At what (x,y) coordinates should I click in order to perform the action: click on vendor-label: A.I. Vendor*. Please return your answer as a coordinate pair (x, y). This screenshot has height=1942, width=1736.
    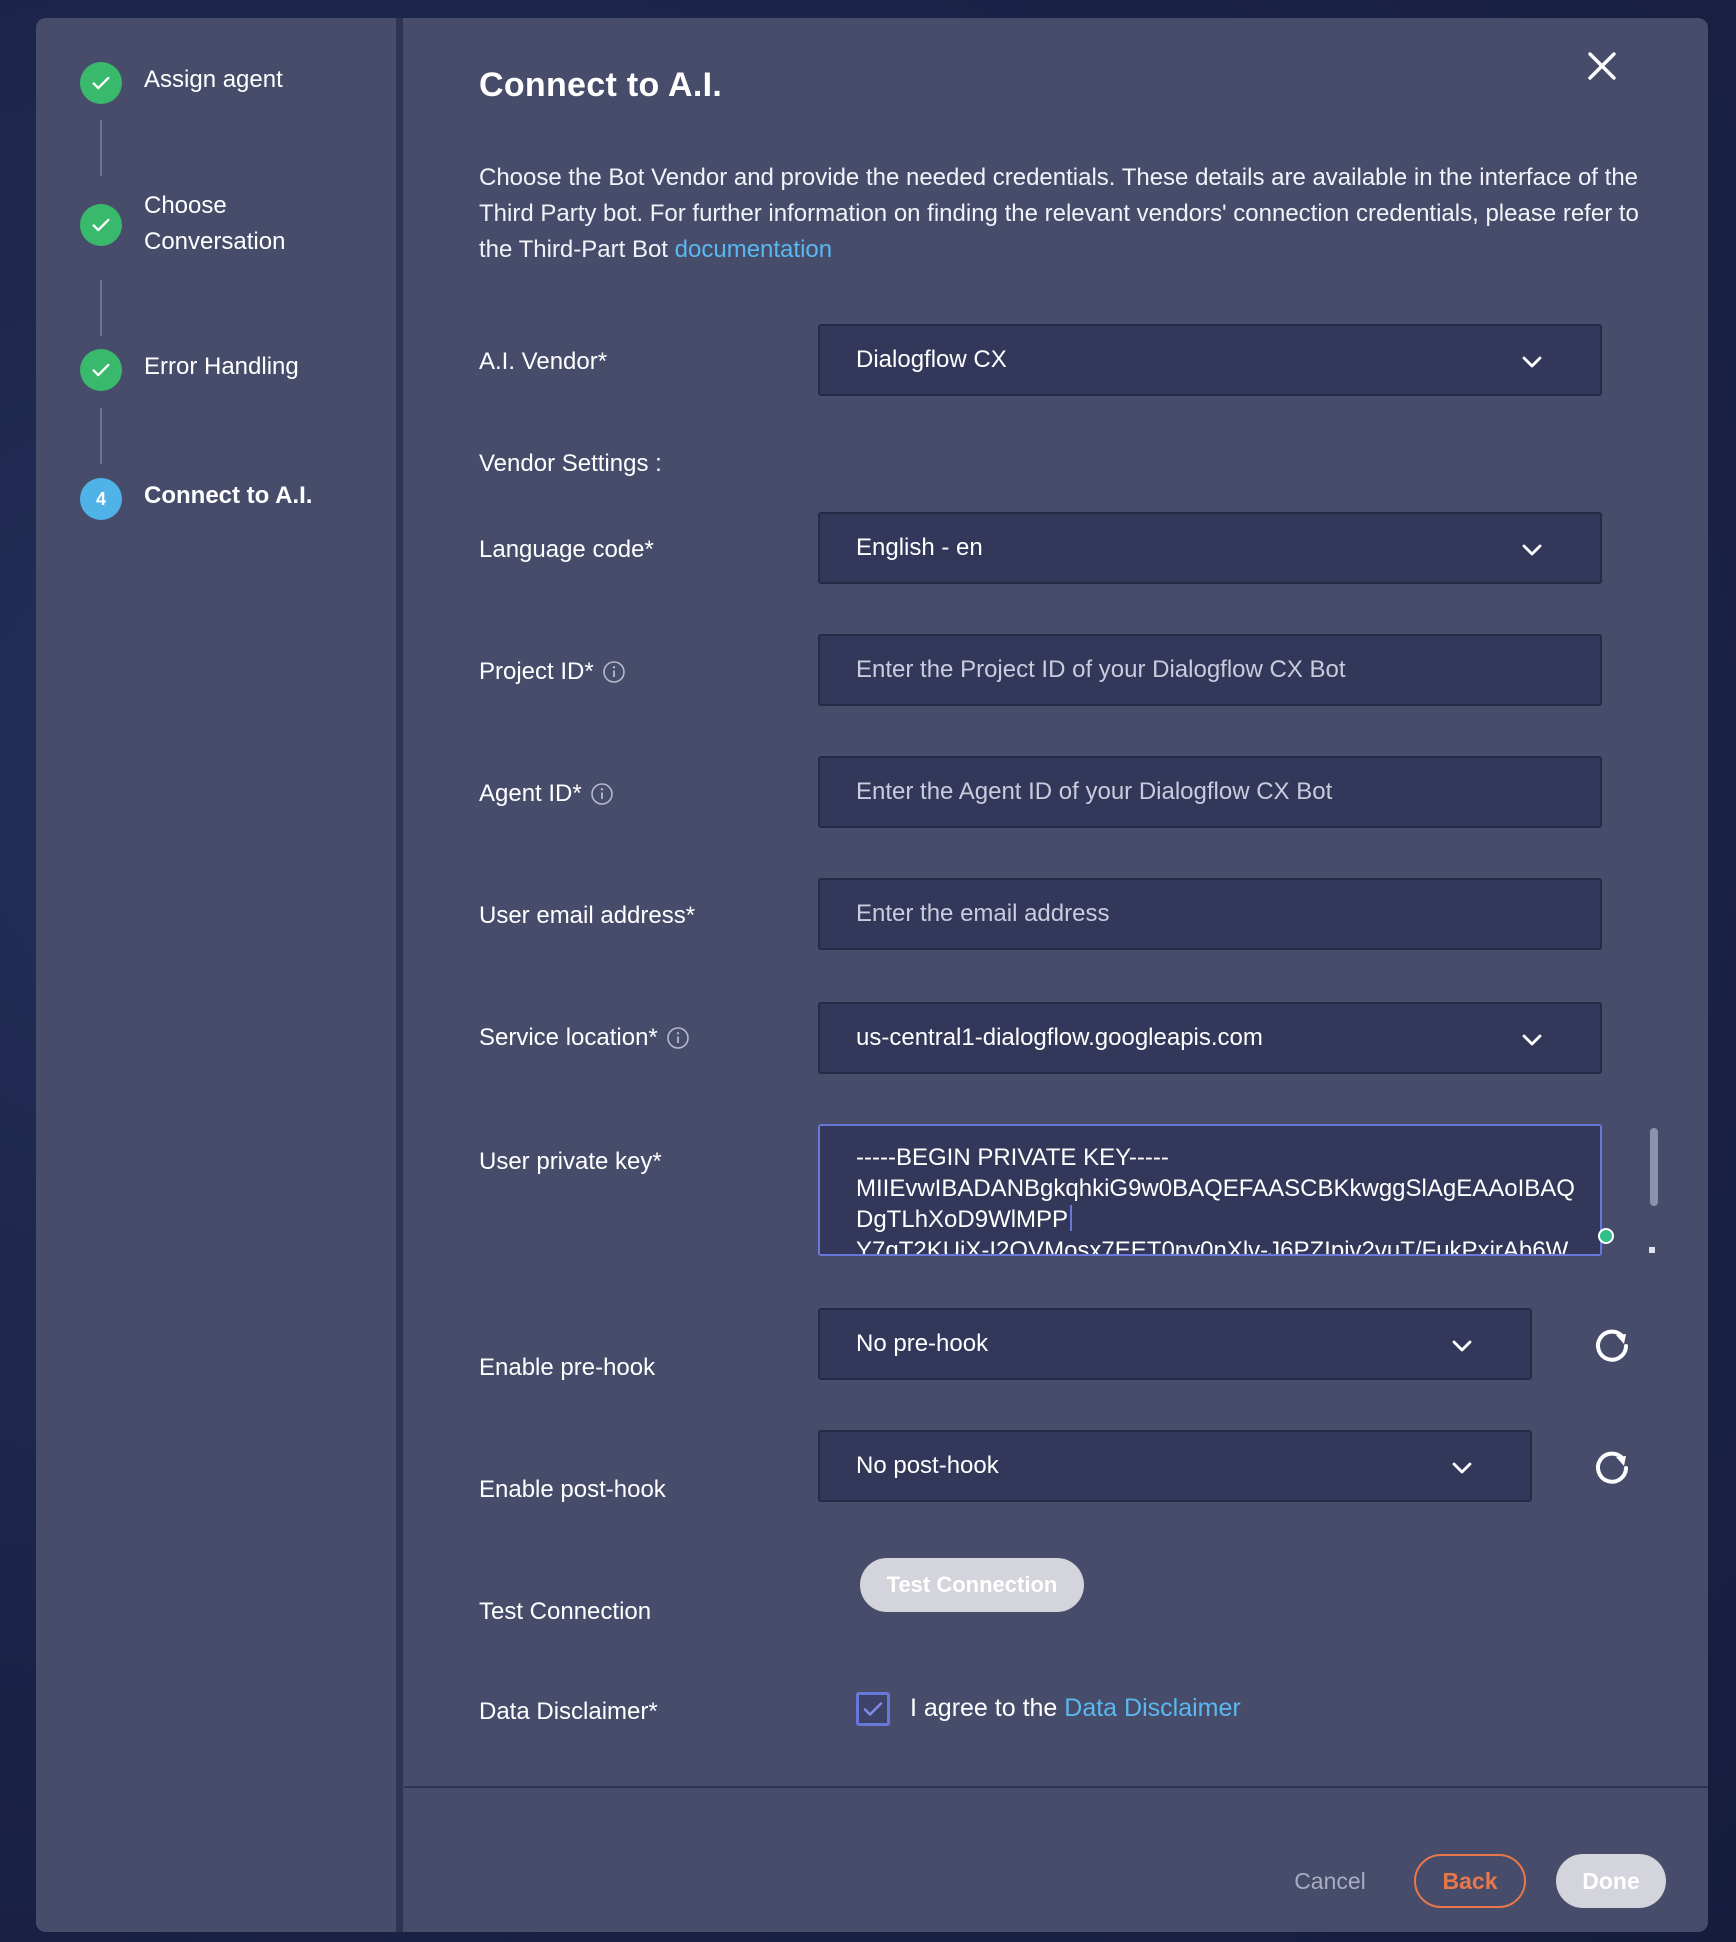
    Looking at the image, I should click on (543, 361).